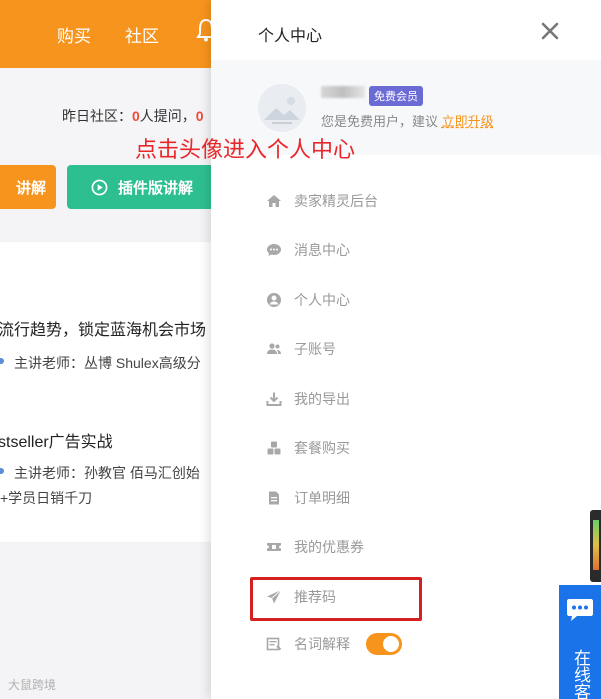  What do you see at coordinates (274, 300) in the screenshot?
I see `user-circle-icon` at bounding box center [274, 300].